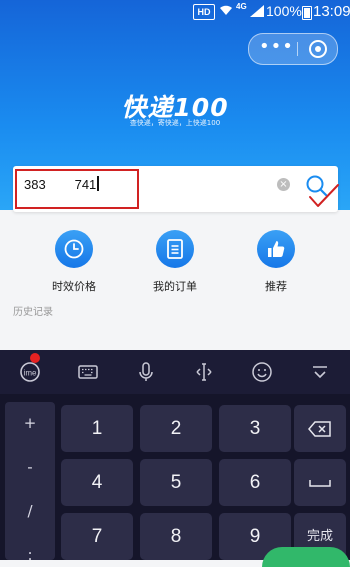 Image resolution: width=350 pixels, height=567 pixels. I want to click on network-type: 4G, so click(241, 6).